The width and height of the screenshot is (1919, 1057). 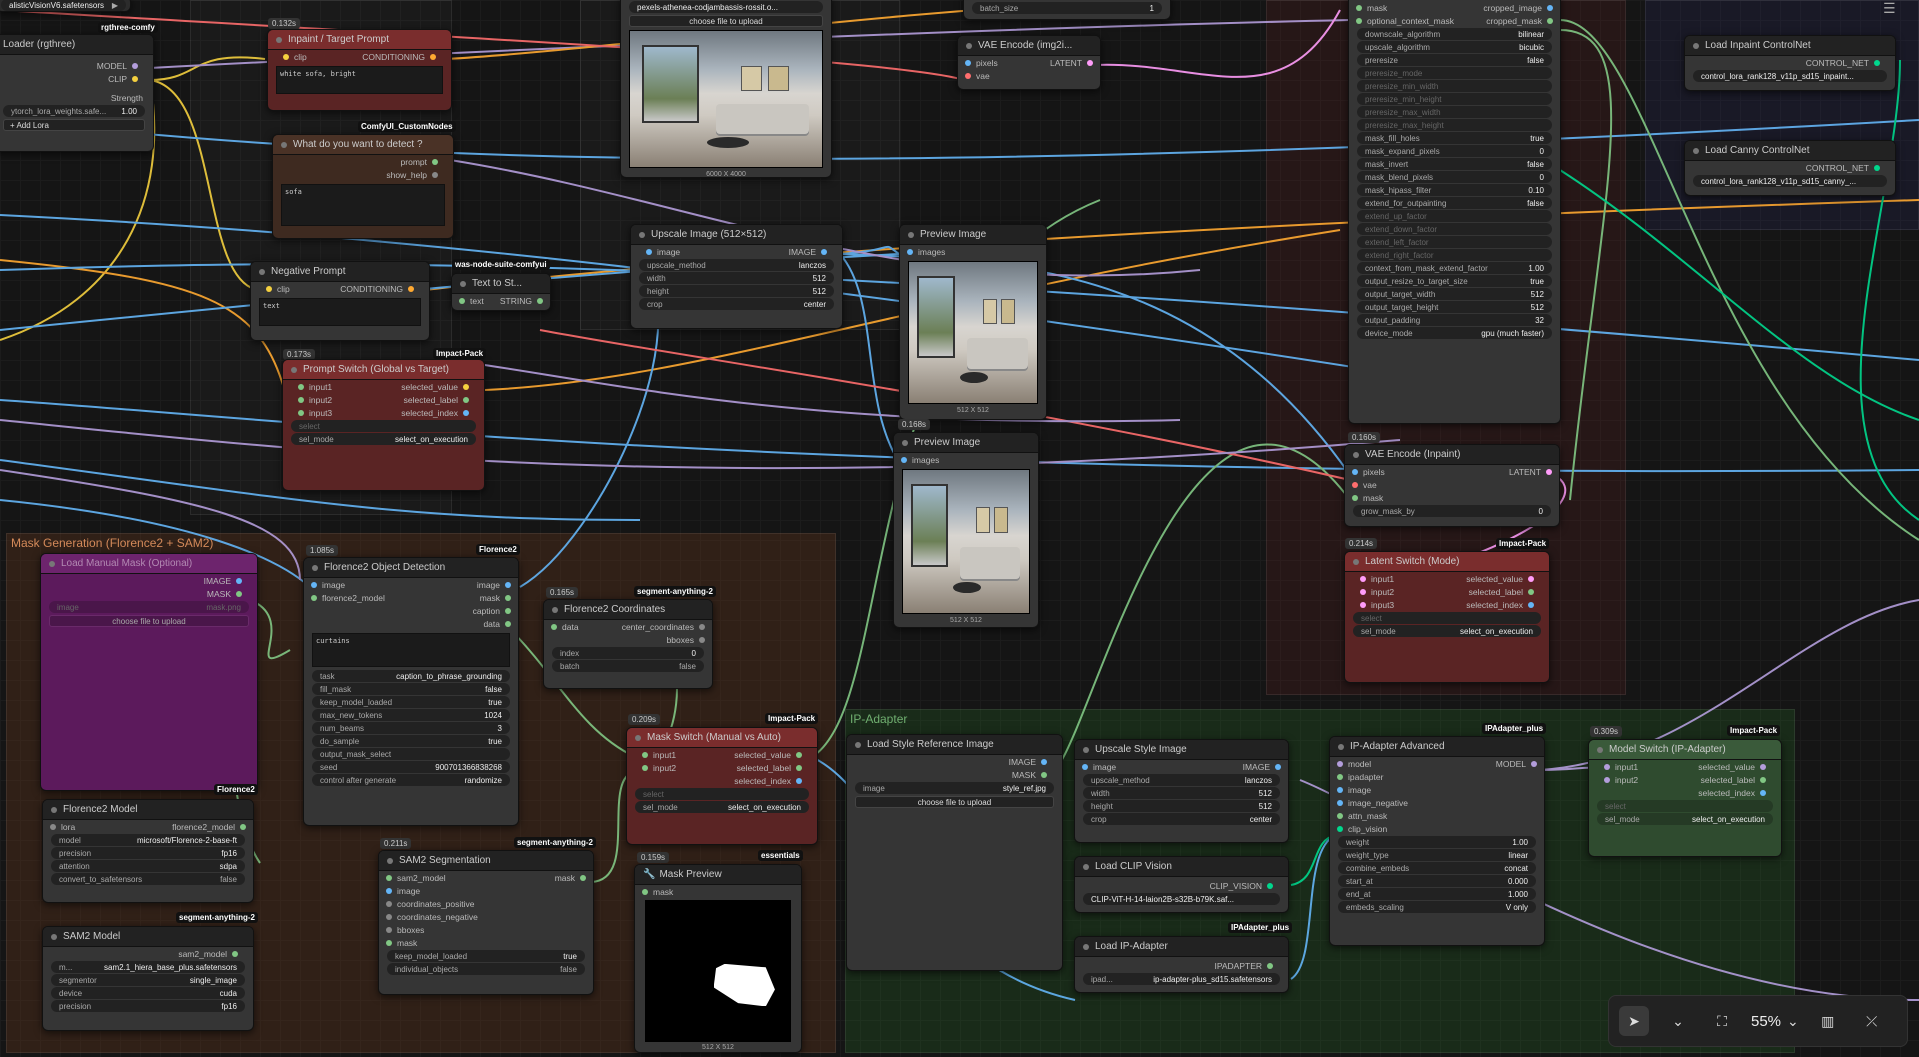 What do you see at coordinates (1181, 867) in the screenshot?
I see `node-title: Load CLIP Vision` at bounding box center [1181, 867].